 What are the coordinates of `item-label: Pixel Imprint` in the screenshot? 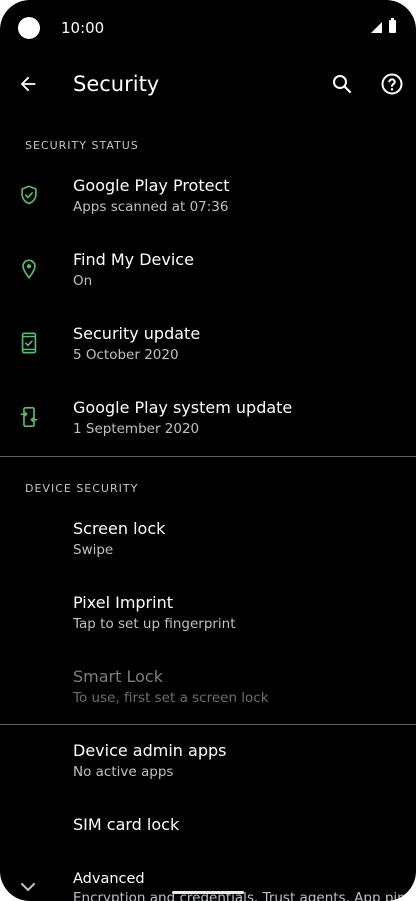 It's located at (123, 602).